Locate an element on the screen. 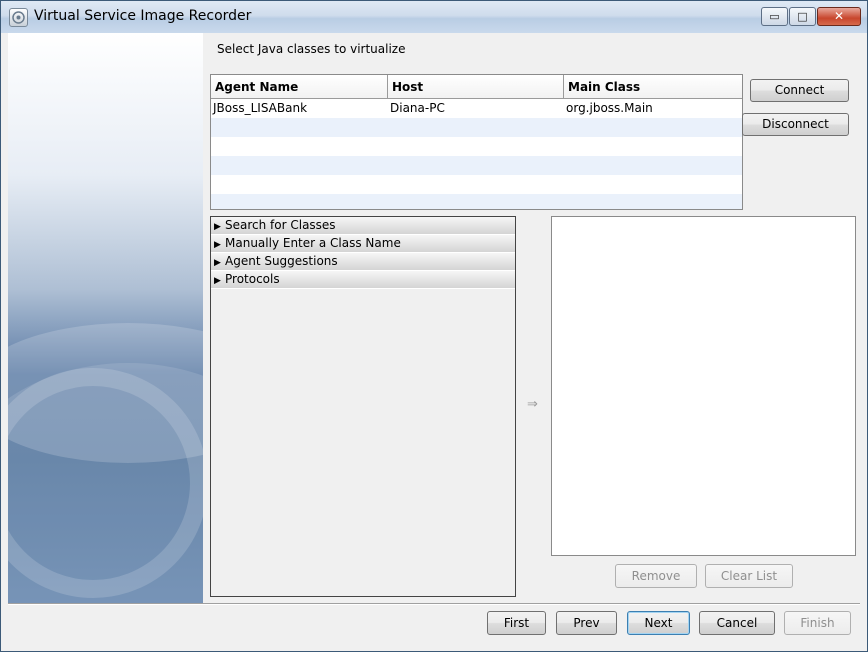 This screenshot has width=868, height=652. host-cell: Diana-PC is located at coordinates (417, 108).